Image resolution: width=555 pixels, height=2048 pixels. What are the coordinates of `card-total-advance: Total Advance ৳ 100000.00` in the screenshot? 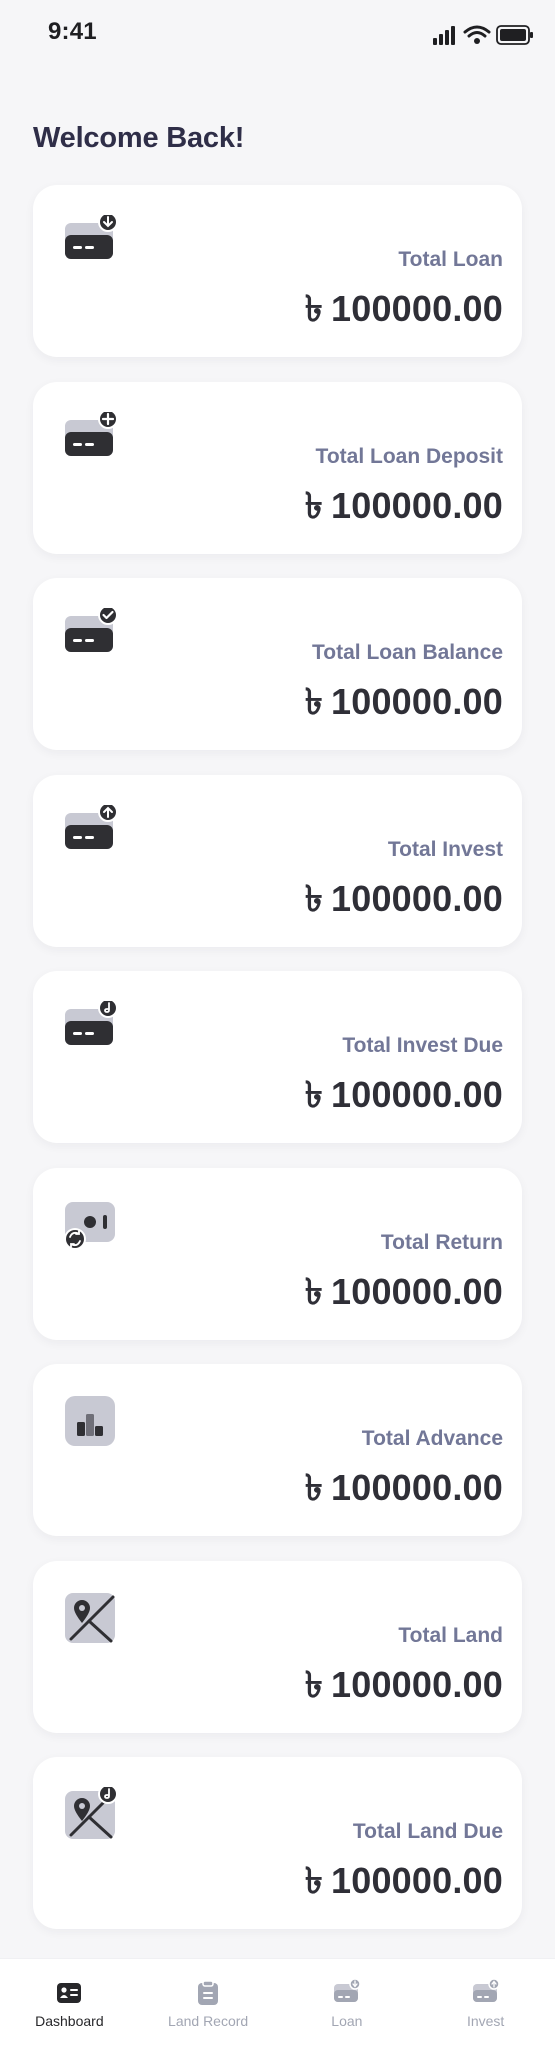 It's located at (277, 1450).